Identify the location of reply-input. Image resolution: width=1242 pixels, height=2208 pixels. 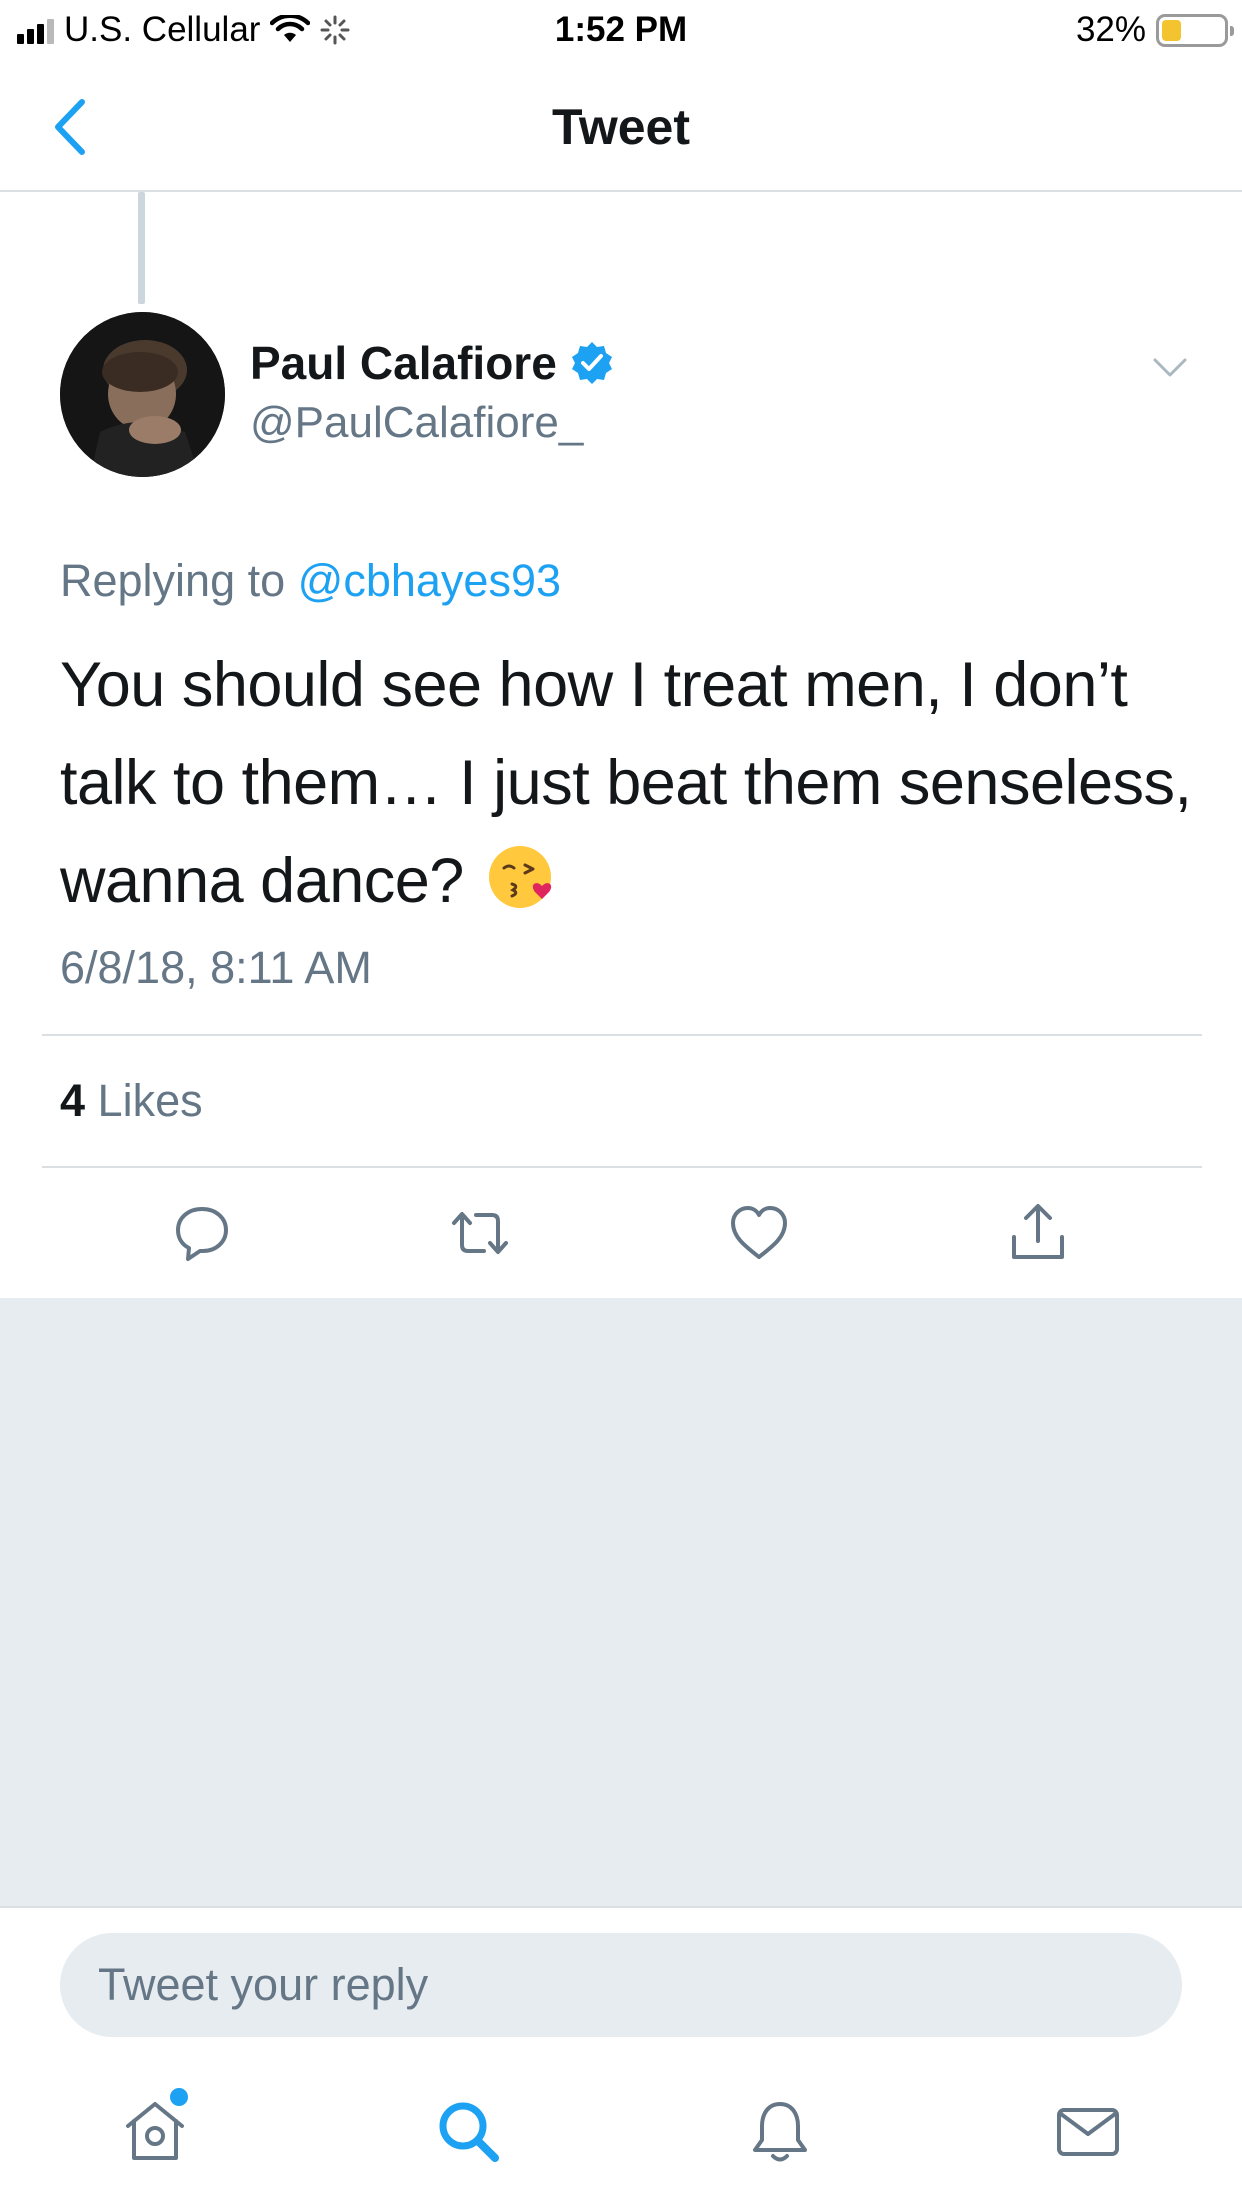
(621, 1985).